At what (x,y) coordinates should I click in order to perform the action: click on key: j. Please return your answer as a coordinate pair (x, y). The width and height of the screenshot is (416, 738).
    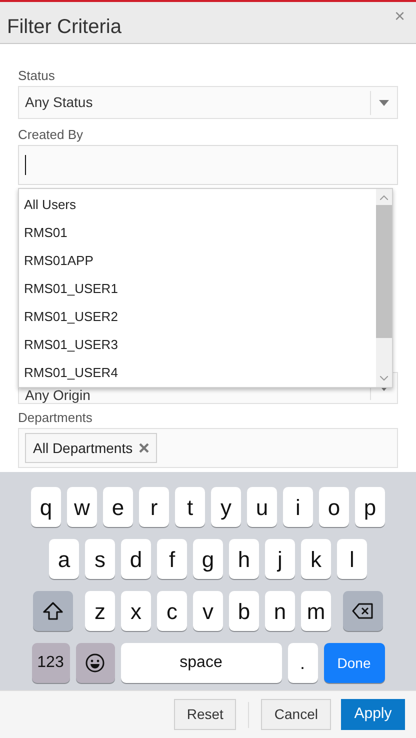
    Looking at the image, I should click on (280, 559).